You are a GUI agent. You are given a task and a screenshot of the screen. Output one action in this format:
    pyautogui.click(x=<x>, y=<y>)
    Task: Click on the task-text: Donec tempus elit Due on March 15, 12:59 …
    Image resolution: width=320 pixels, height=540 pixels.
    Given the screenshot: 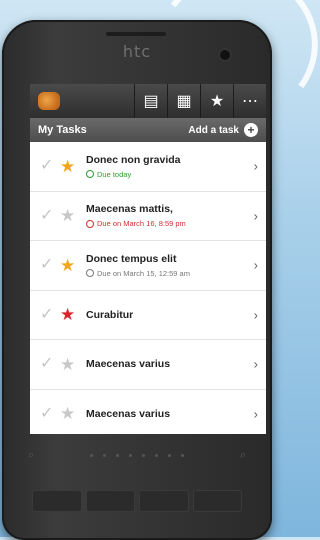 What is the action you would take?
    pyautogui.click(x=138, y=265)
    